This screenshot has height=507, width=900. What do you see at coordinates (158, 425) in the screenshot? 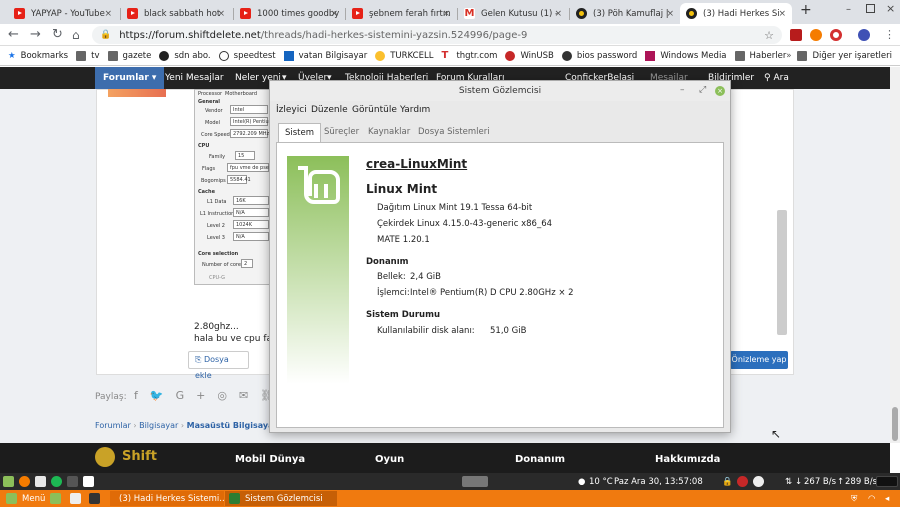
I see `breadcrumb-bilgisayar: Bilgisayar` at bounding box center [158, 425].